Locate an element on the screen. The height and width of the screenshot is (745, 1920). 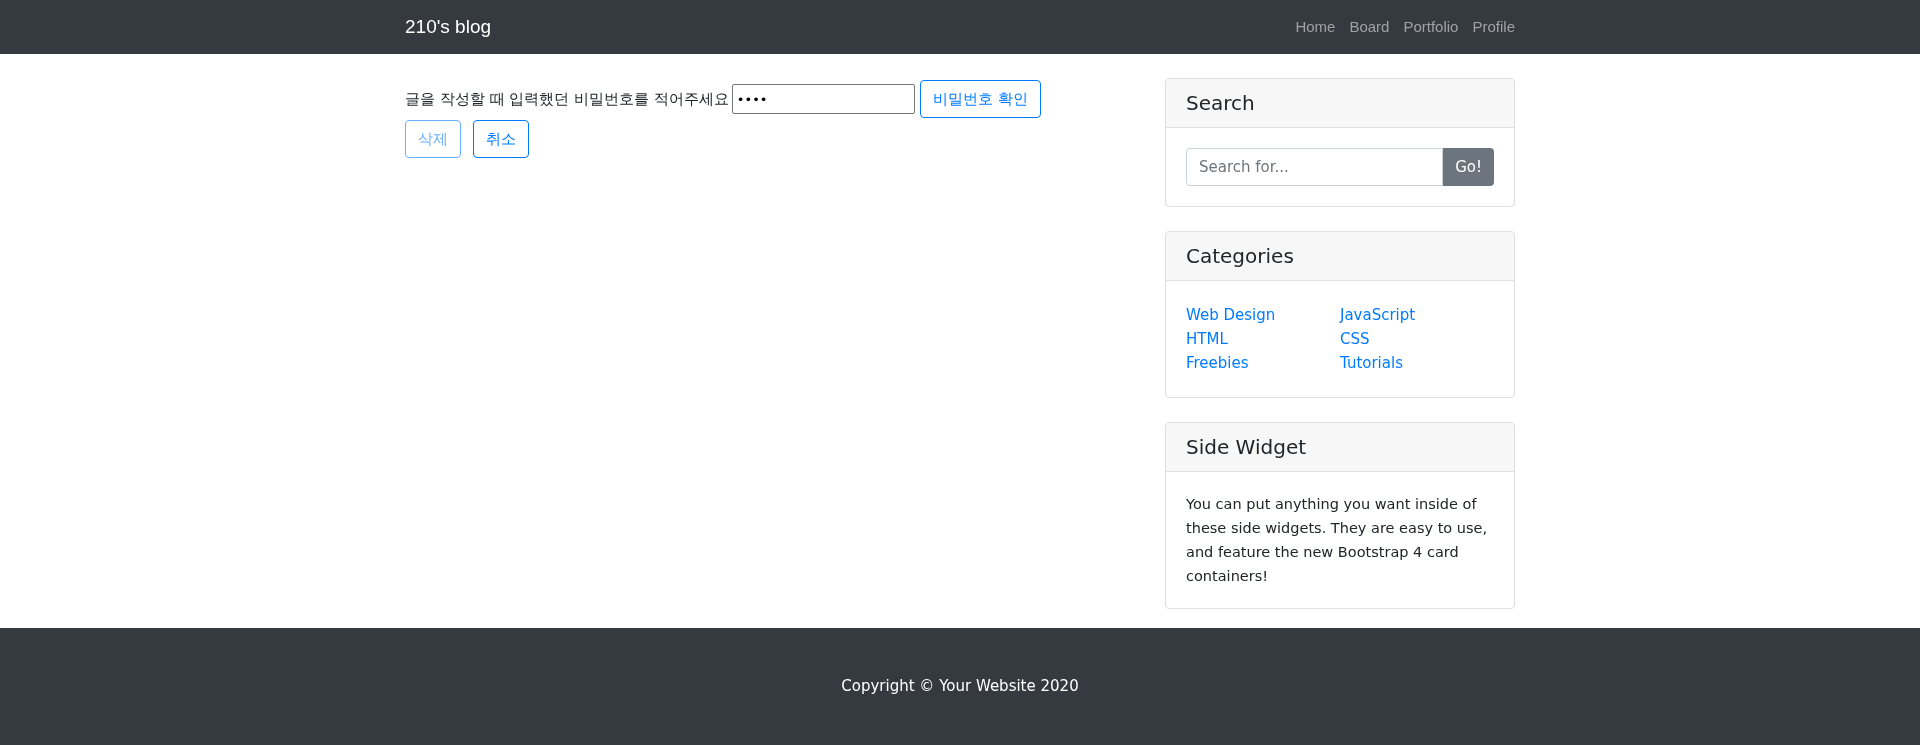
brand-link: 210's blog is located at coordinates (448, 27).